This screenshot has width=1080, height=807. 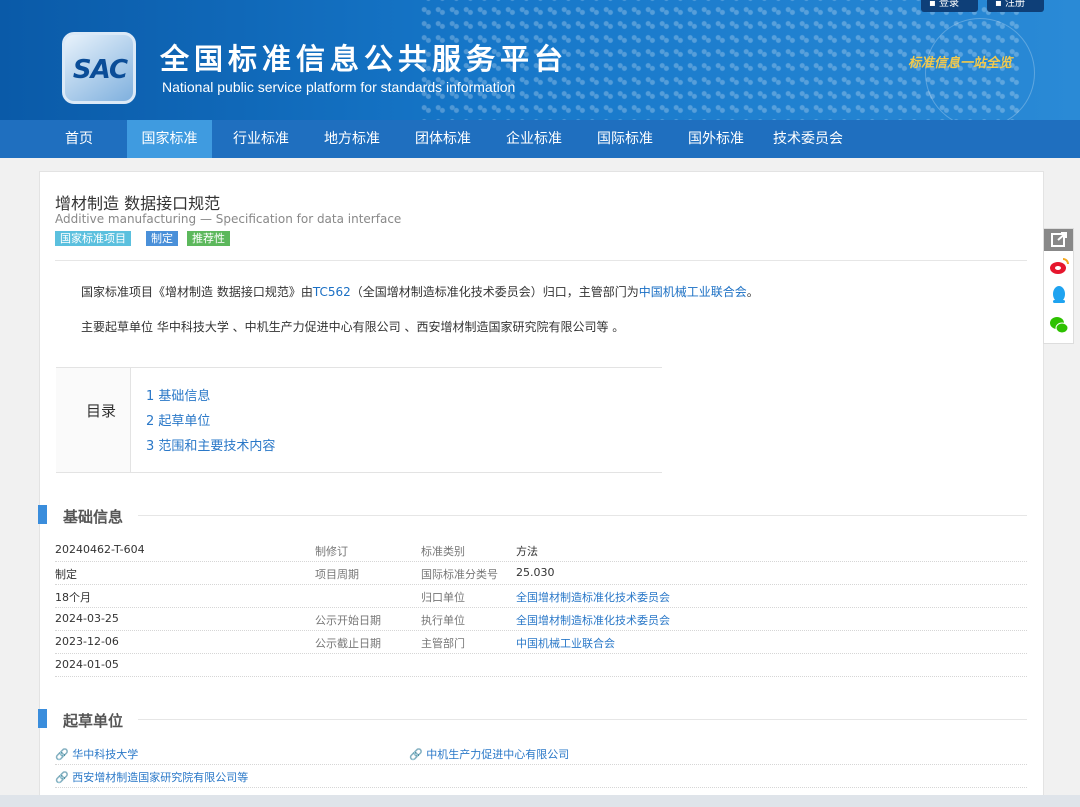 What do you see at coordinates (169, 139) in the screenshot?
I see `nav-national: 国家标准` at bounding box center [169, 139].